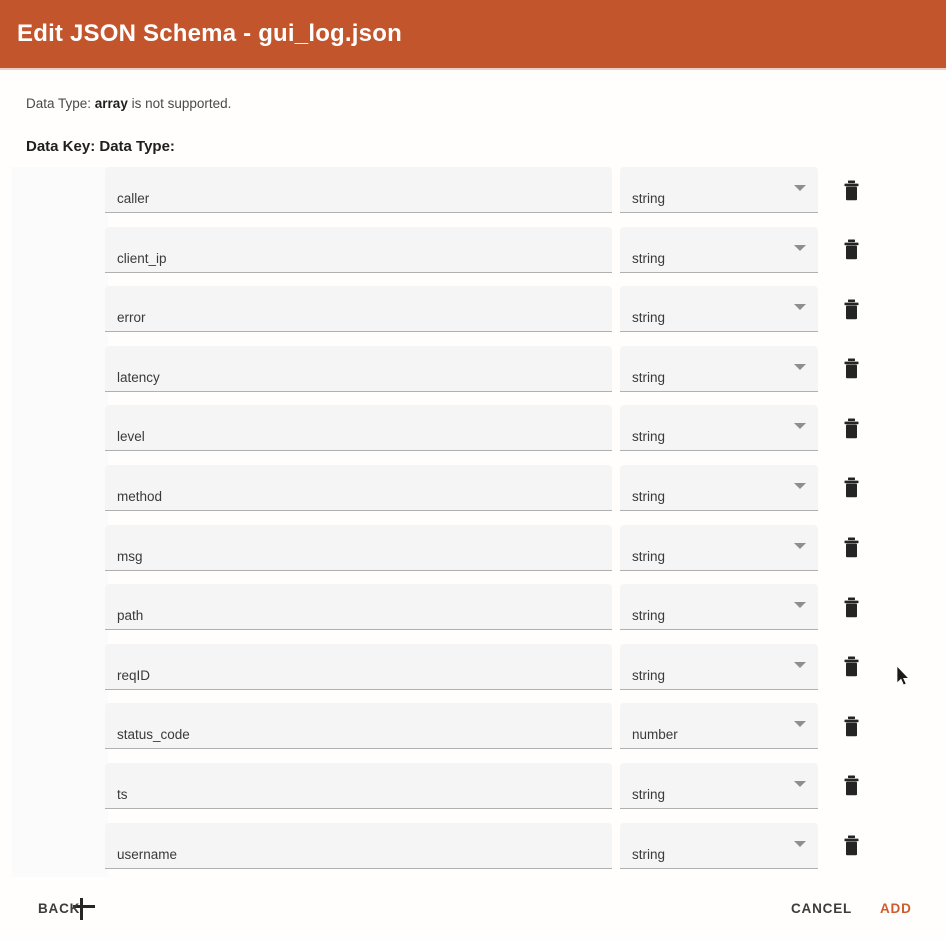  I want to click on back-button: BACK, so click(59, 908).